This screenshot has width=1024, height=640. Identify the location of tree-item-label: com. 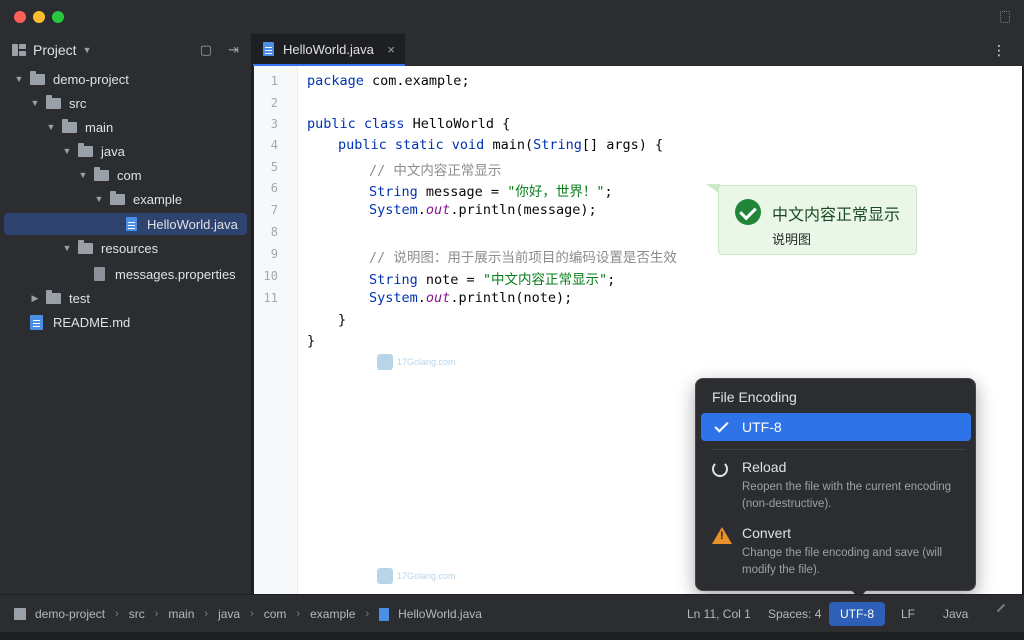
(129, 175).